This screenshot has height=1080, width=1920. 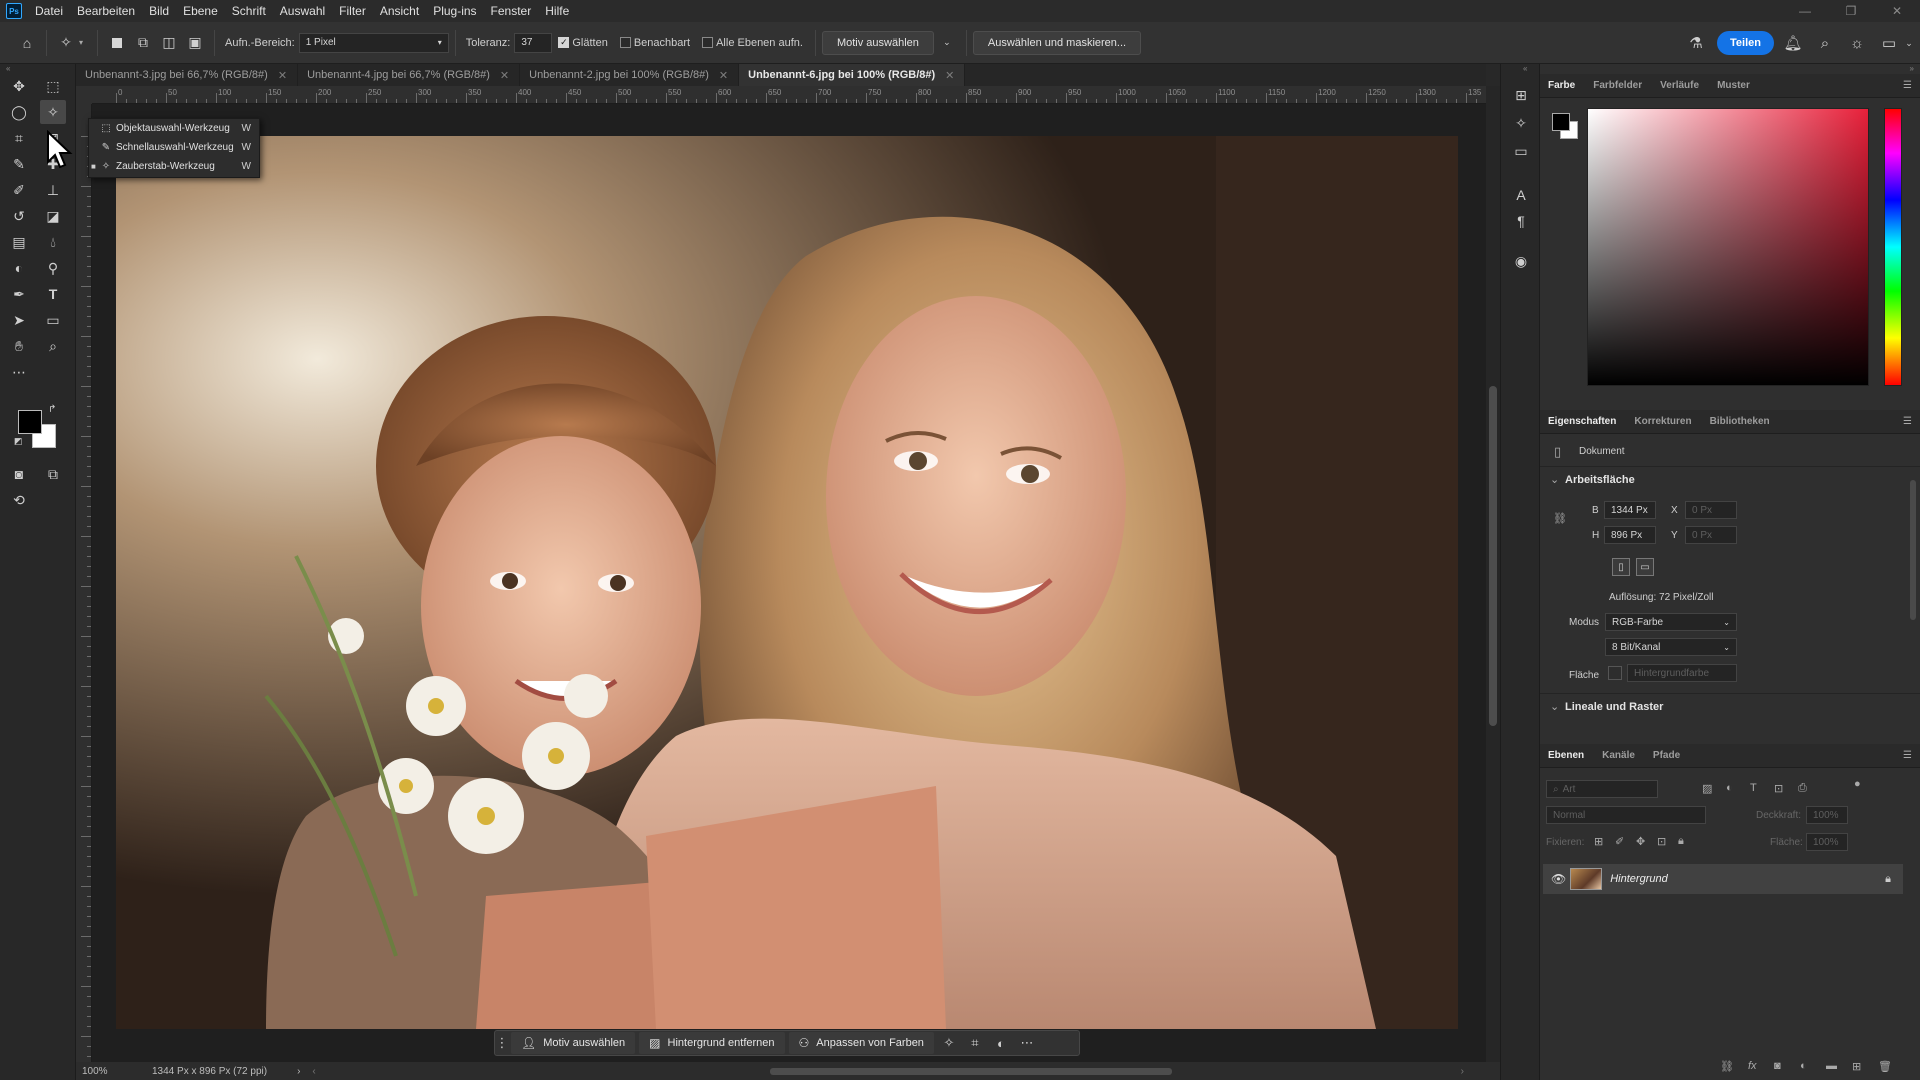 What do you see at coordinates (1831, 1066) in the screenshot?
I see `new-group-icon: ▬` at bounding box center [1831, 1066].